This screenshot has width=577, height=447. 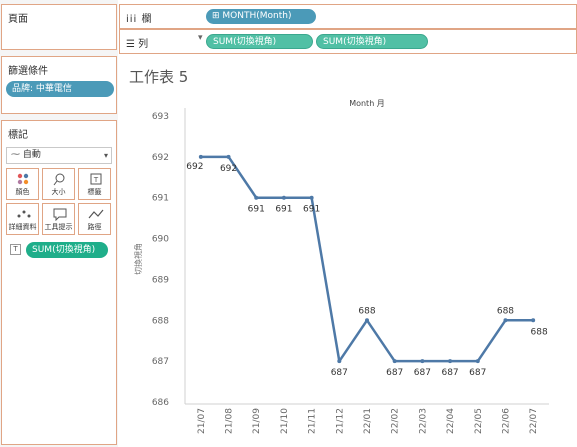 What do you see at coordinates (160, 403) in the screenshot?
I see `y-tick-label: 686` at bounding box center [160, 403].